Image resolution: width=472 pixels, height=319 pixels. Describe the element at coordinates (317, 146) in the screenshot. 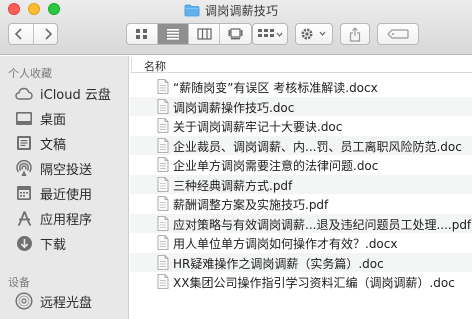

I see `file-name: 企业裁员、调岗调薪、内...罚、员工离职风险防范.doc` at that location.